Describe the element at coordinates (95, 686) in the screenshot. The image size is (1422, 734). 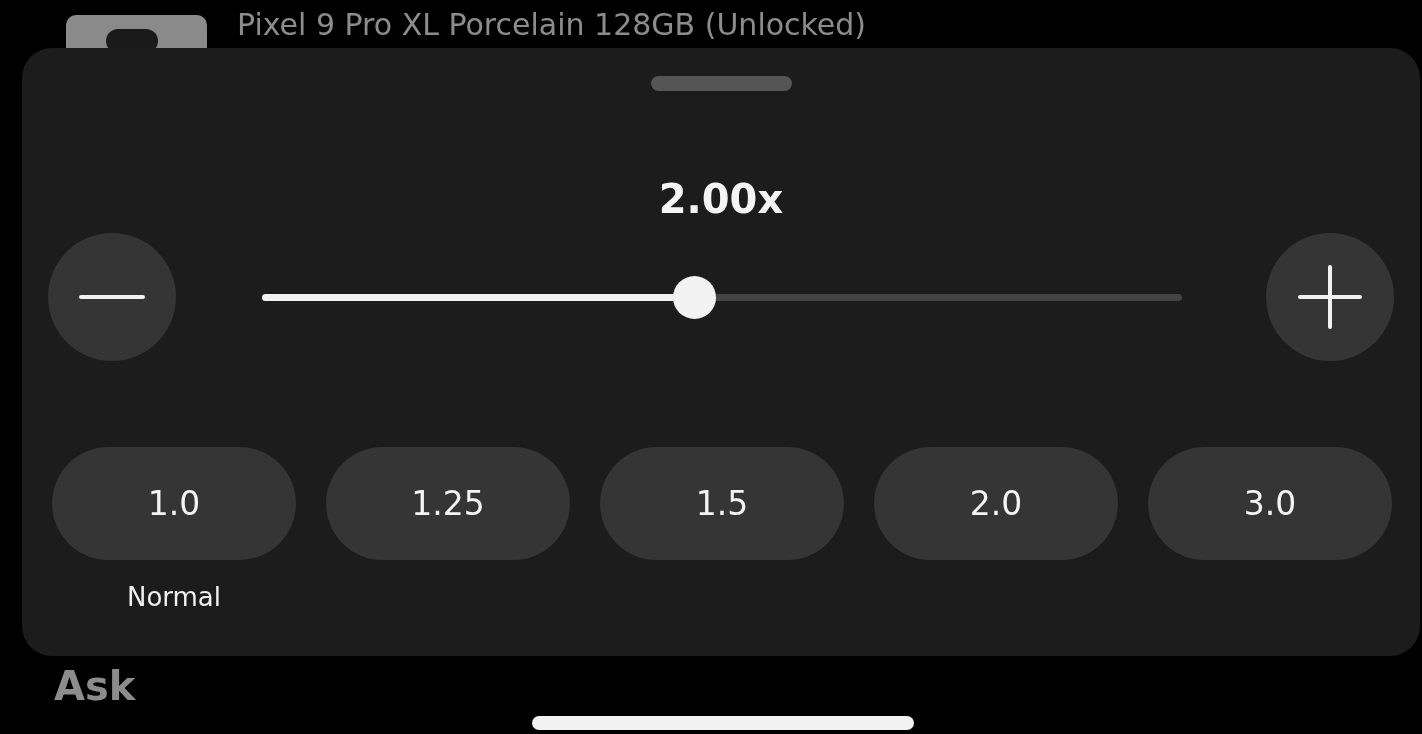
I see `section-heading: Ask` at that location.